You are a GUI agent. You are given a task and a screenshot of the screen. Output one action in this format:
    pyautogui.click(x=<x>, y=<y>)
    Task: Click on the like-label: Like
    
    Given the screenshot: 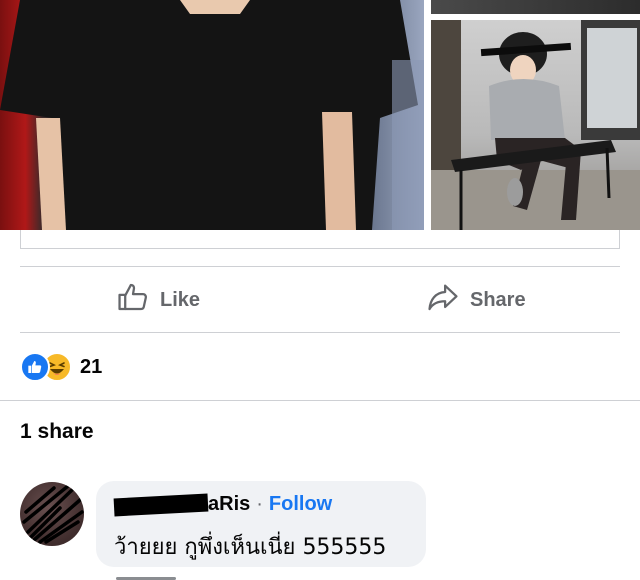 What is the action you would take?
    pyautogui.click(x=180, y=299)
    